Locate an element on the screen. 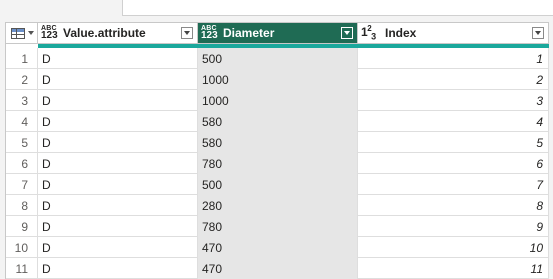 This screenshot has width=553, height=279. cell-index: 1 is located at coordinates (453, 58).